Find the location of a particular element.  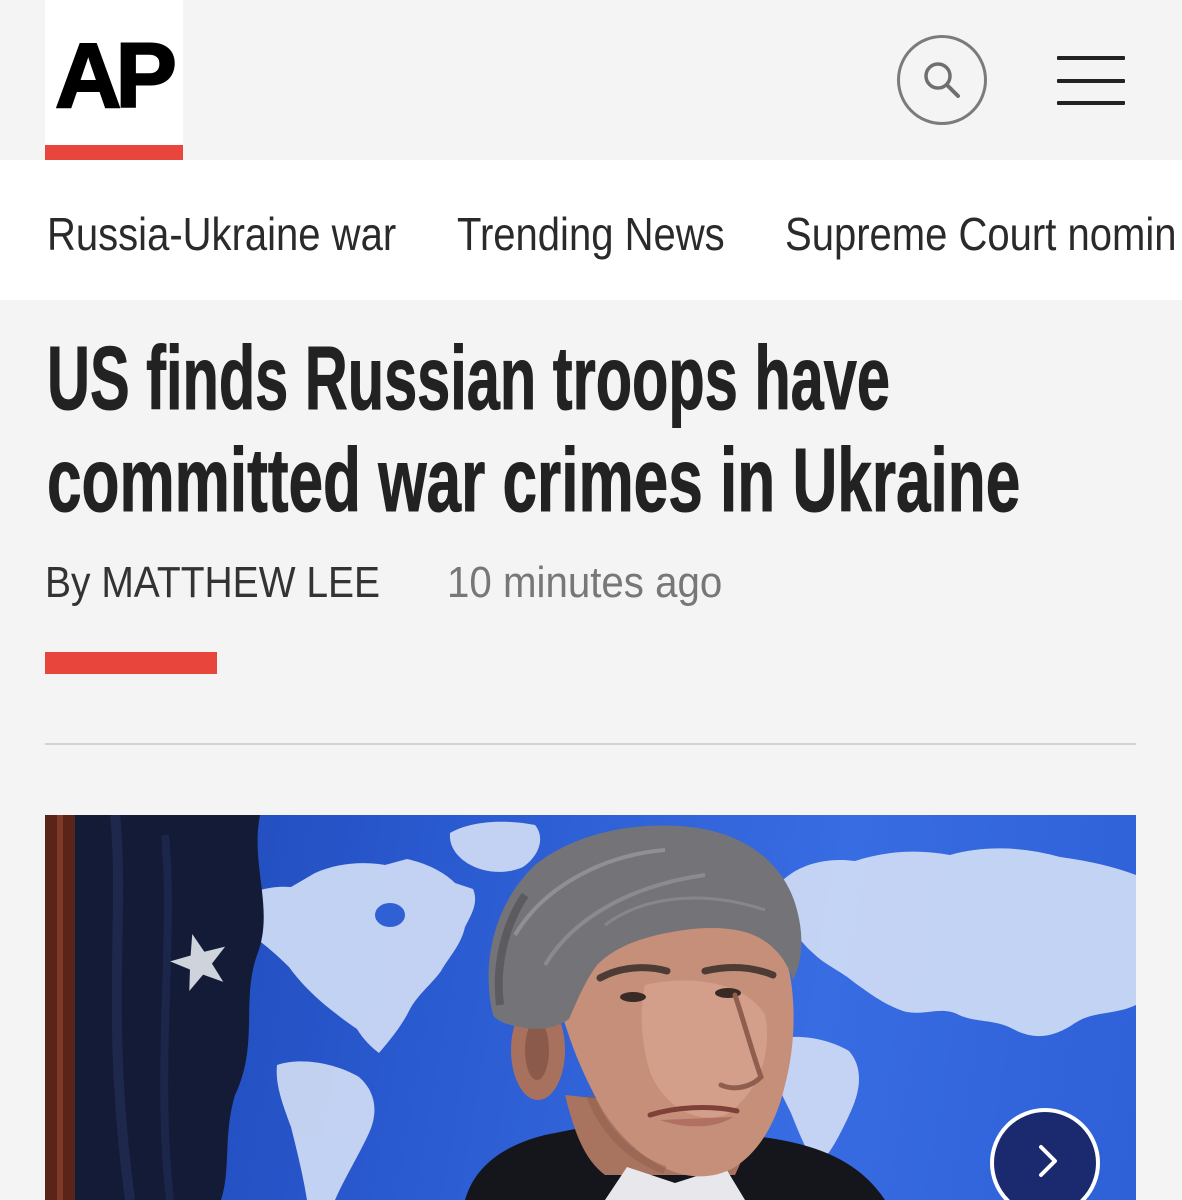

nav-item-supreme-court: Supreme Court nomin is located at coordinates (980, 234).